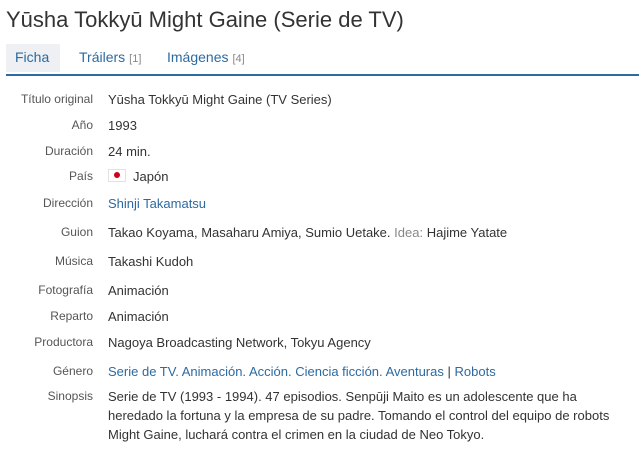 This screenshot has height=472, width=639. I want to click on topic-link-robots: Robots, so click(475, 371).